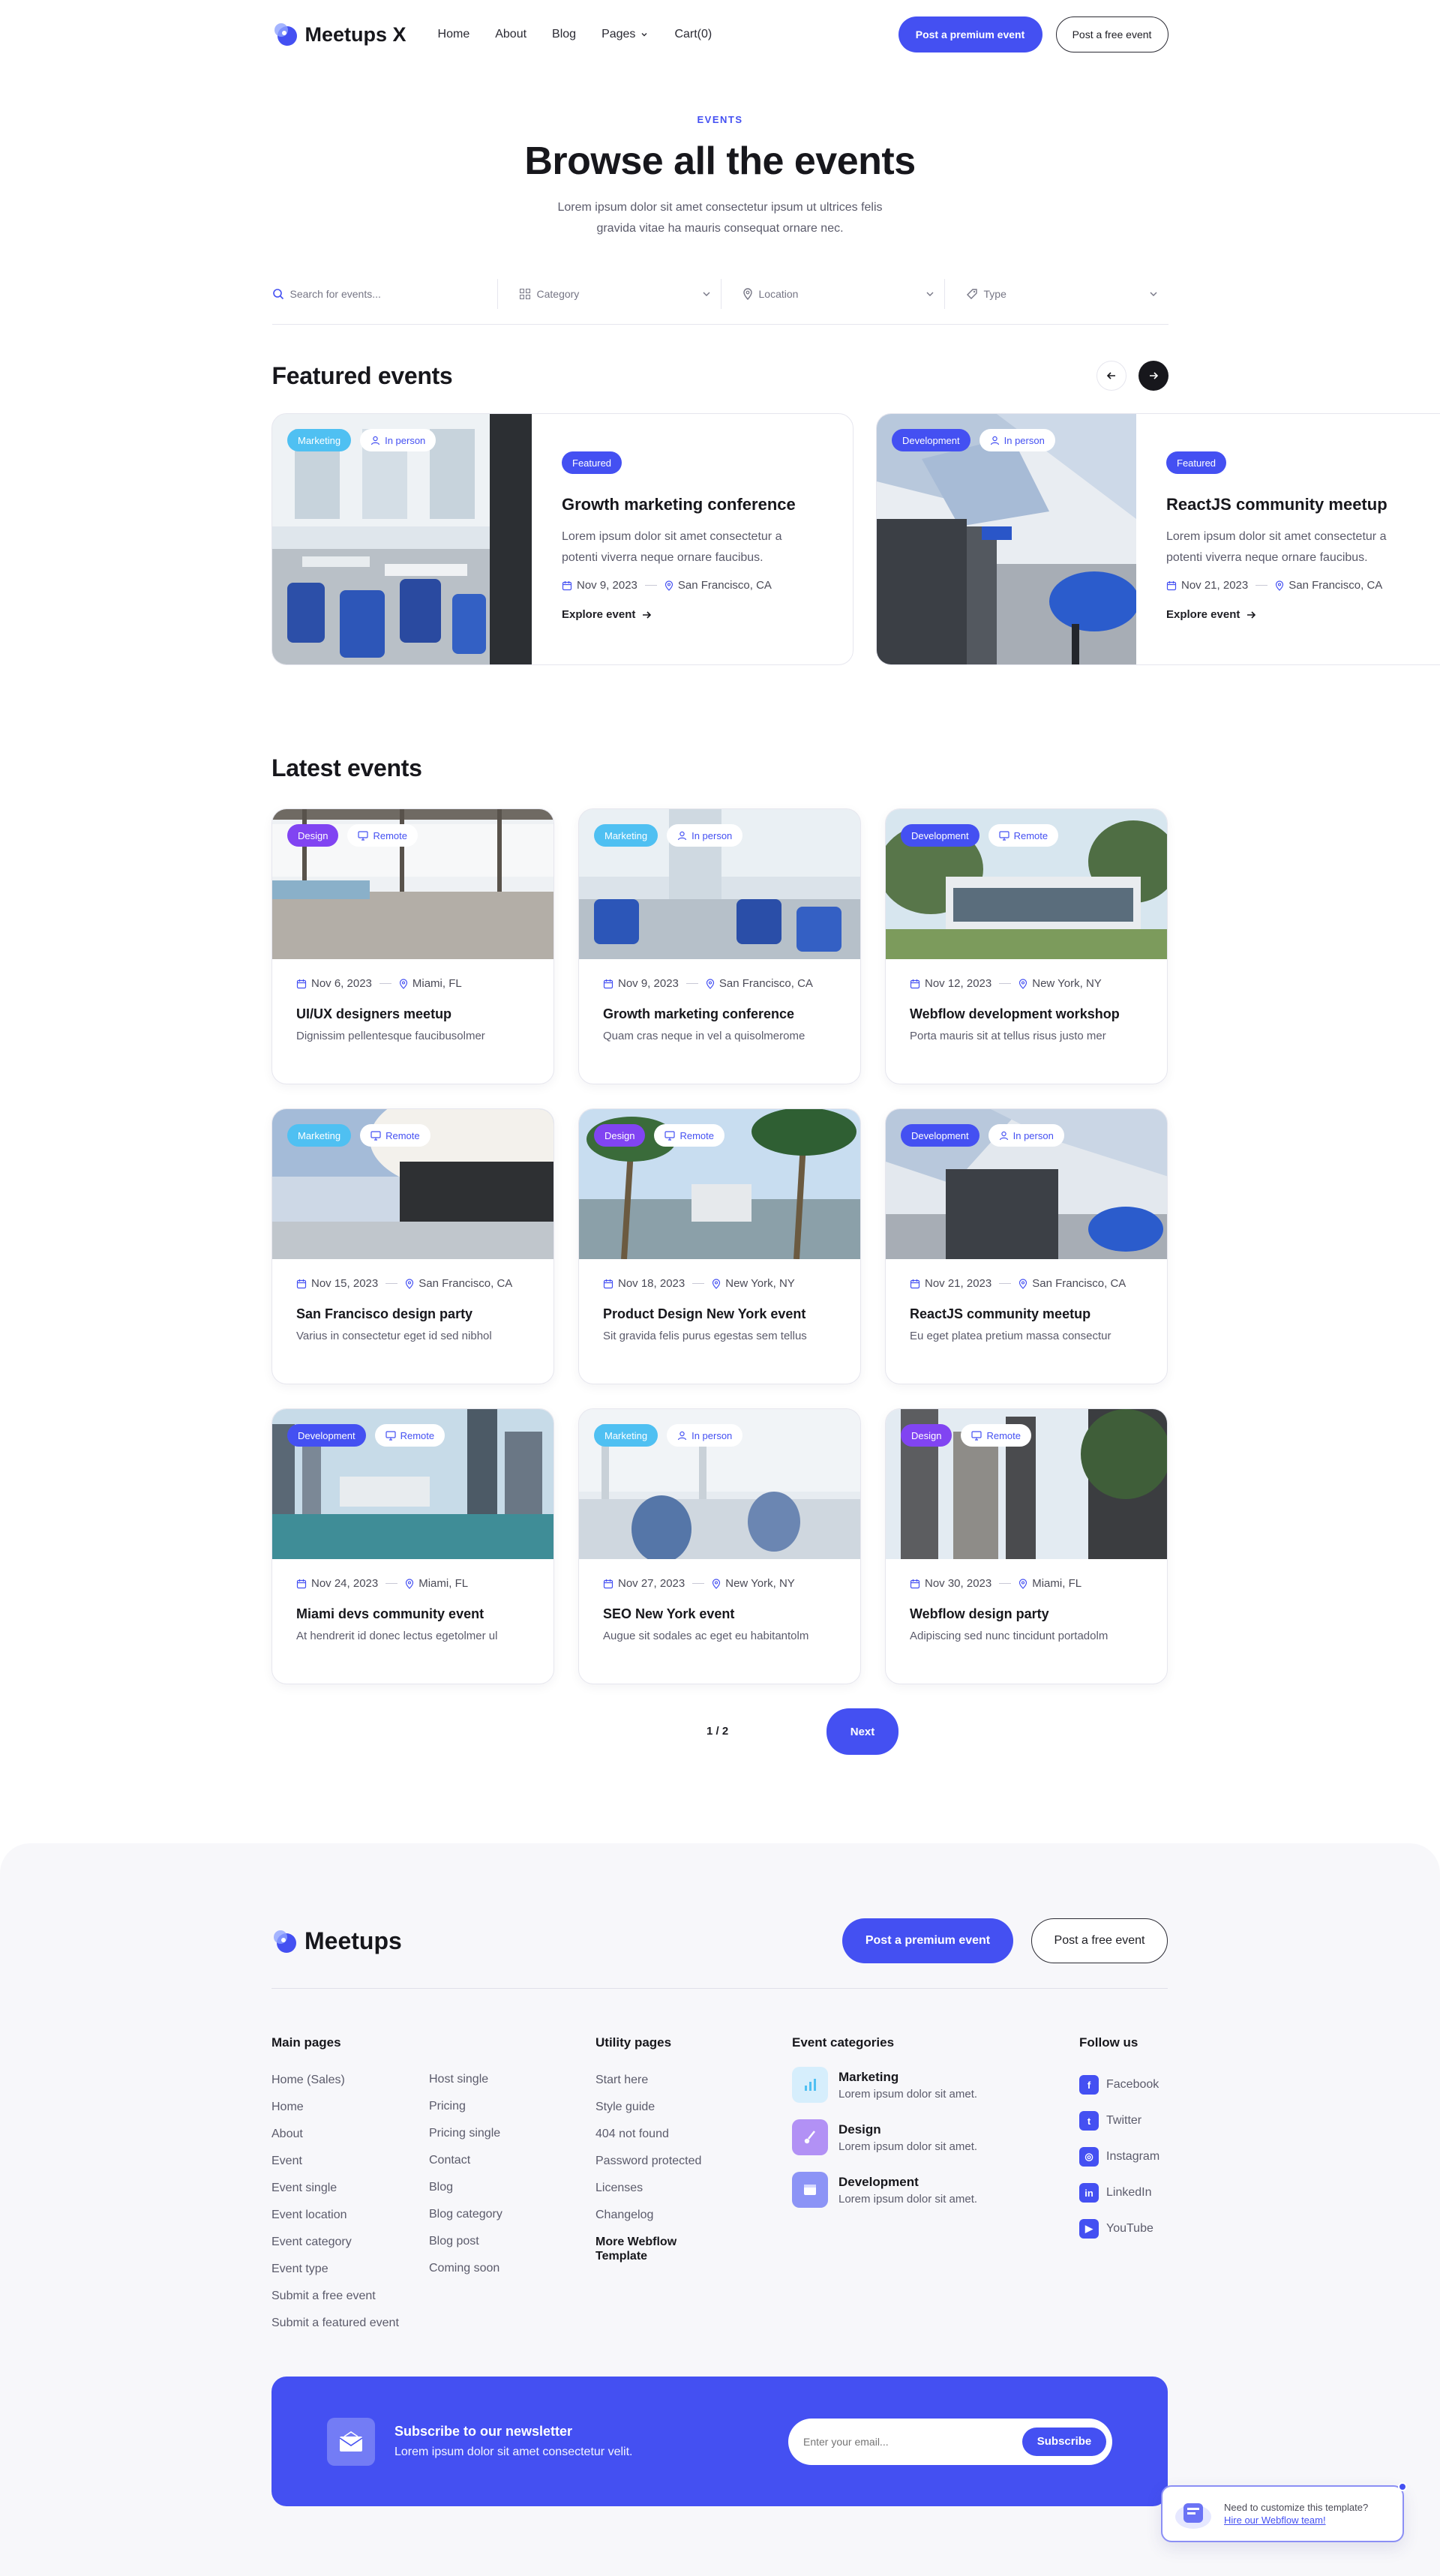  Describe the element at coordinates (719, 1614) in the screenshot. I see `event-title: SEO New York event` at that location.